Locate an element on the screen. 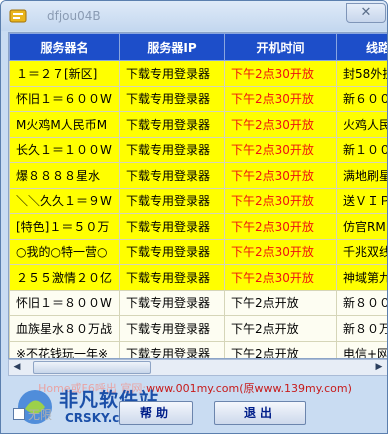 The width and height of the screenshot is (388, 434). close-icon: ✕ is located at coordinates (366, 12).